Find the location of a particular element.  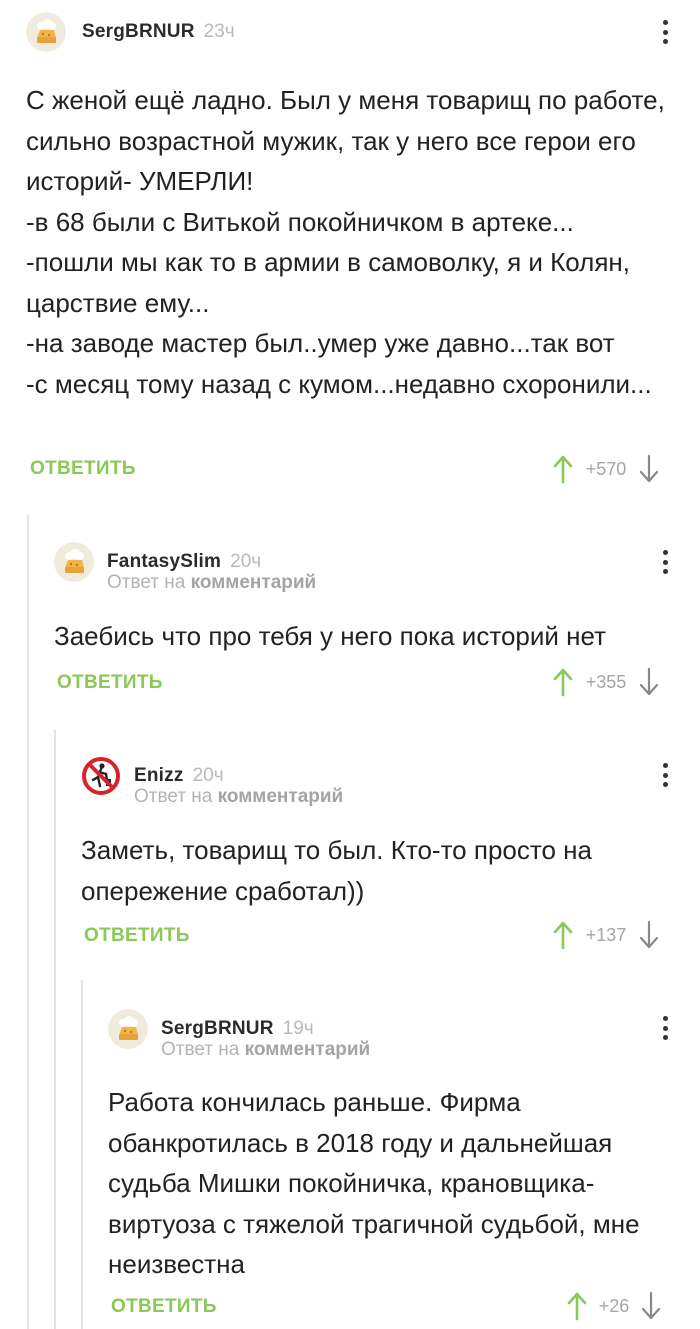

timestamp: 19ч is located at coordinates (298, 1028).